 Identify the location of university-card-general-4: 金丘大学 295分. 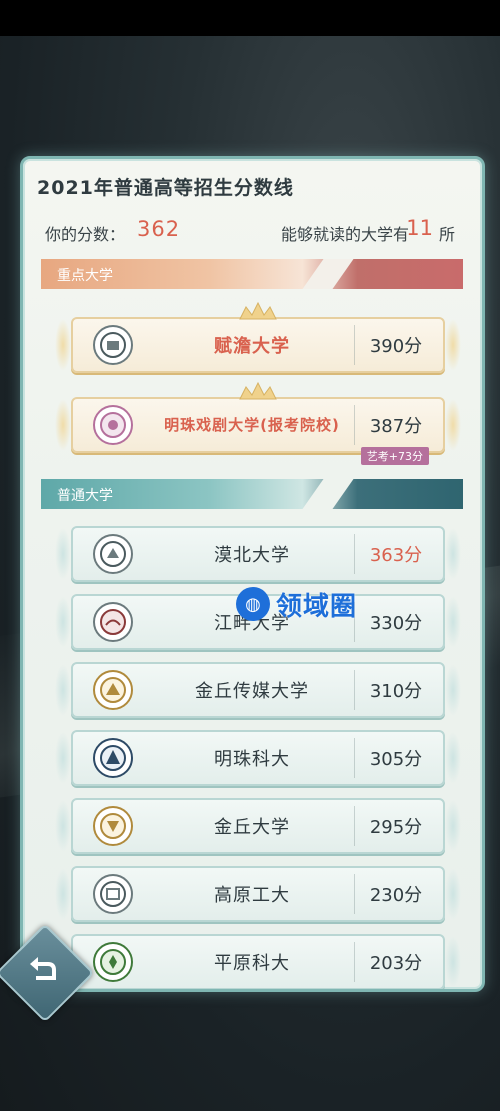
(258, 826).